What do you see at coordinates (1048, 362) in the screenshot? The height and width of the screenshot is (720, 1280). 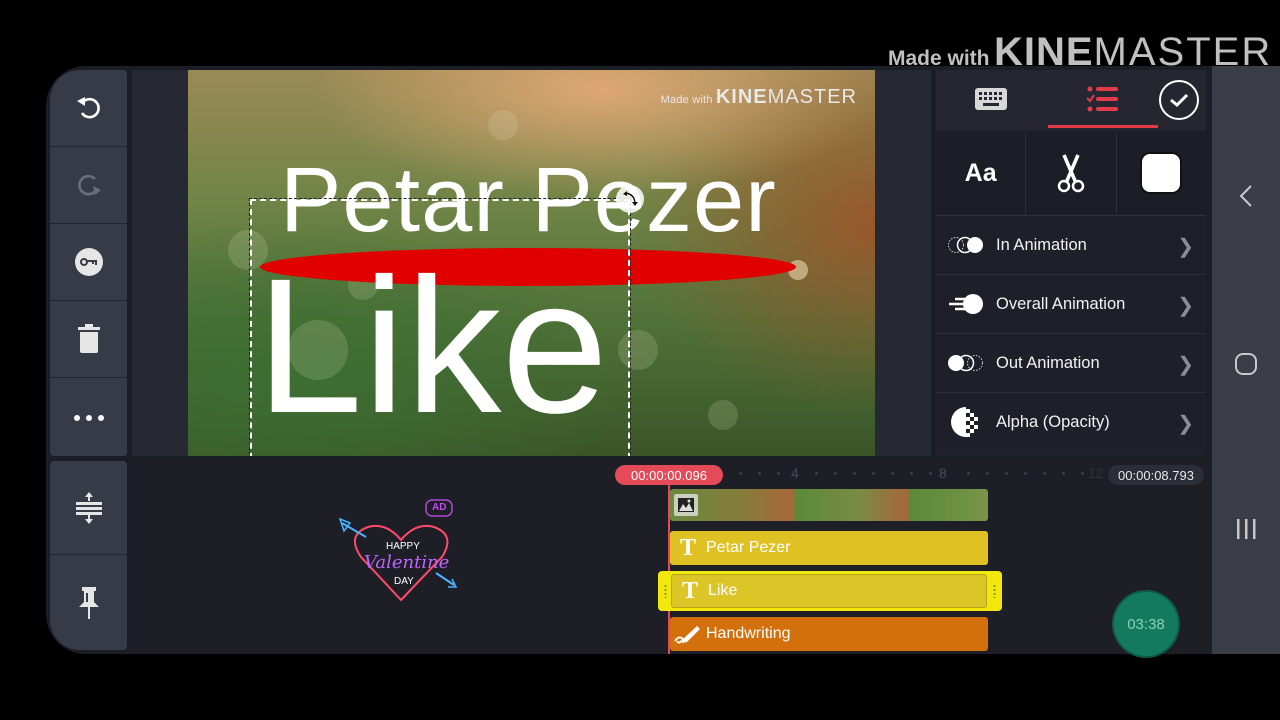 I see `out-animation-label: Out Animation` at bounding box center [1048, 362].